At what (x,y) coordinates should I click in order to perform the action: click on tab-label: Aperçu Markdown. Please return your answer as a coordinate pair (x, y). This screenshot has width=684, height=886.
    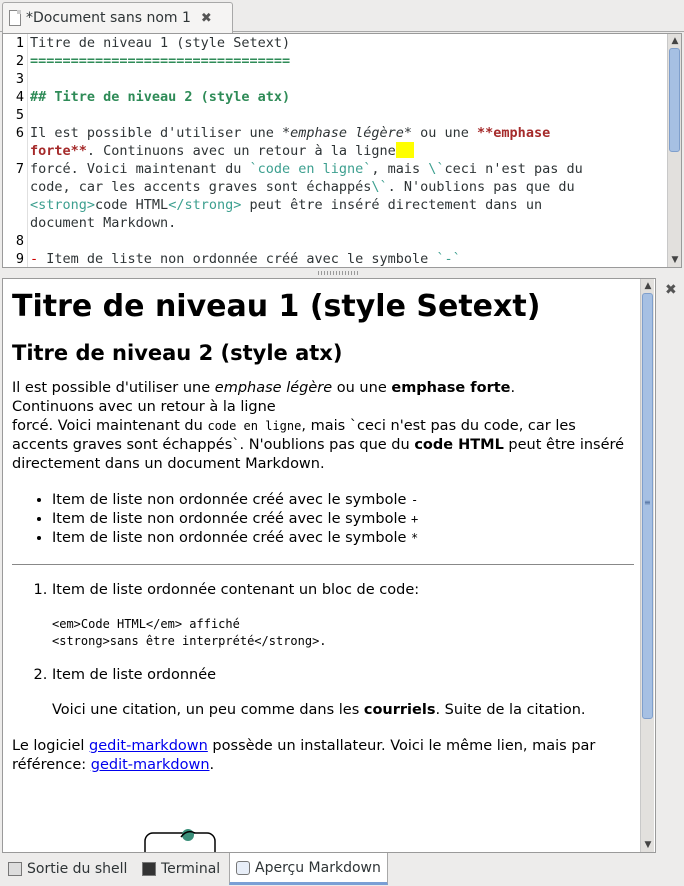
    Looking at the image, I should click on (318, 867).